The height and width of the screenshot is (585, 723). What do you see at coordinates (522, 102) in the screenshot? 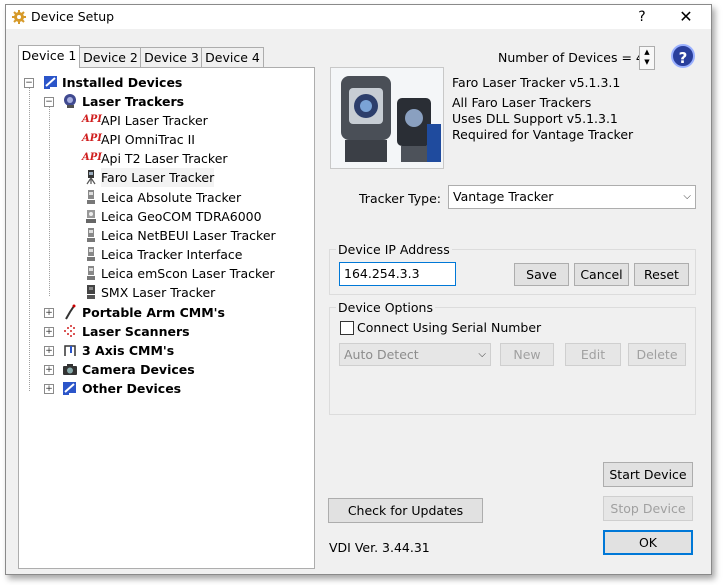
I see `device-info-scope: All Faro Laser Trackers` at bounding box center [522, 102].